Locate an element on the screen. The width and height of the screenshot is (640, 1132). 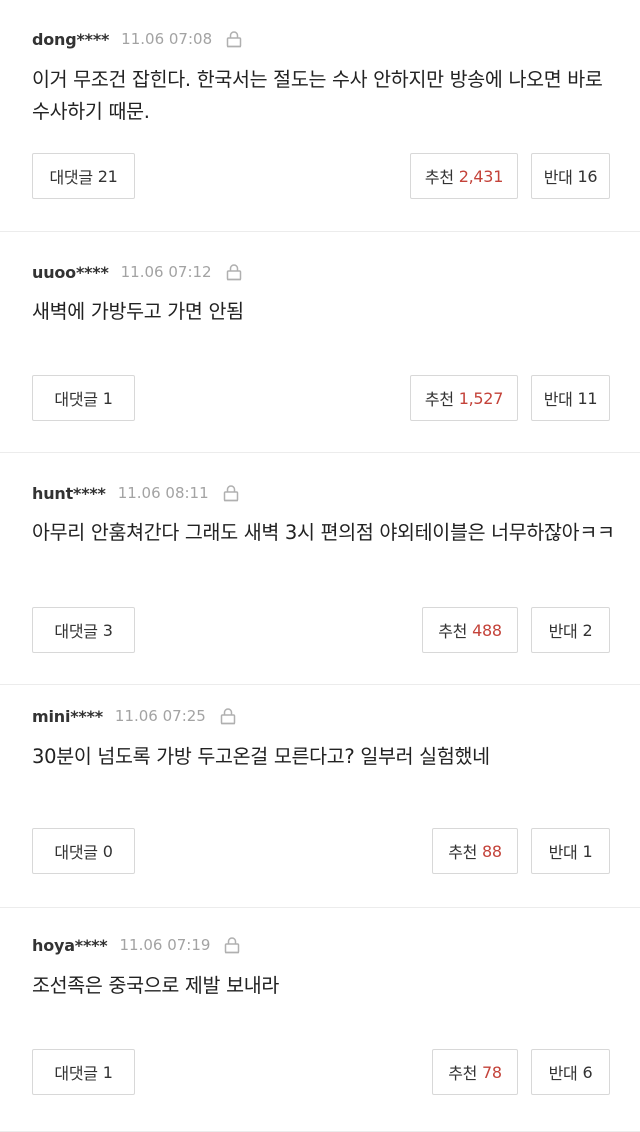
dislike-button: 반대 1 is located at coordinates (570, 851).